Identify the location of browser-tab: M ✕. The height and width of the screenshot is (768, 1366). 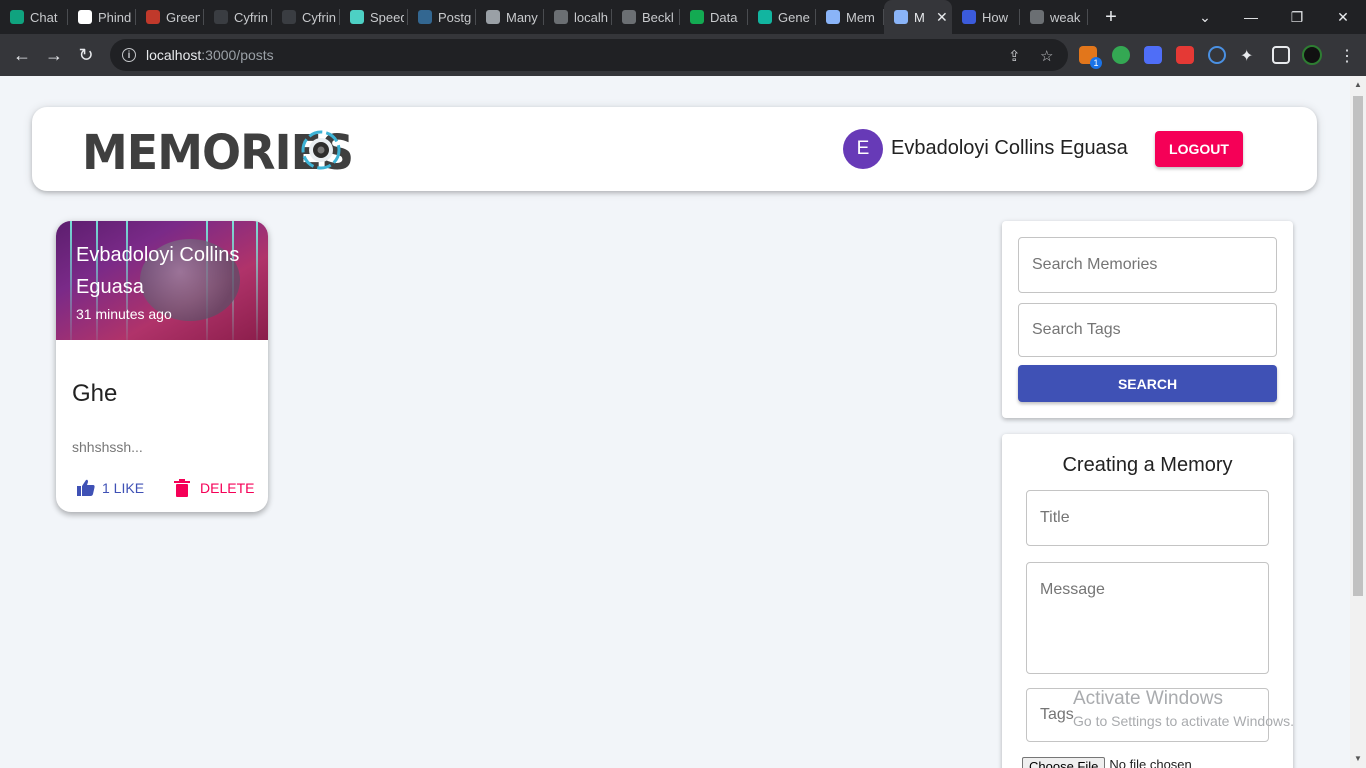
(918, 17).